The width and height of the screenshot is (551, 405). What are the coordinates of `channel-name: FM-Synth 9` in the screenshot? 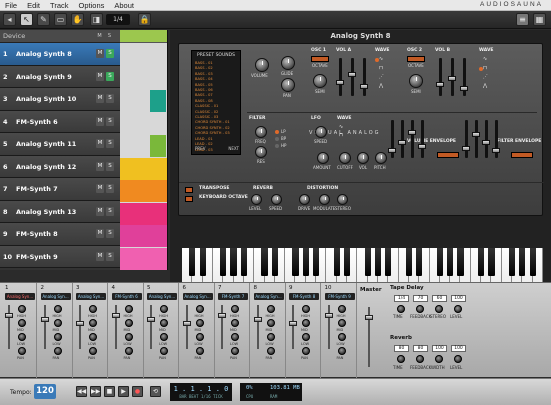 It's located at (339, 296).